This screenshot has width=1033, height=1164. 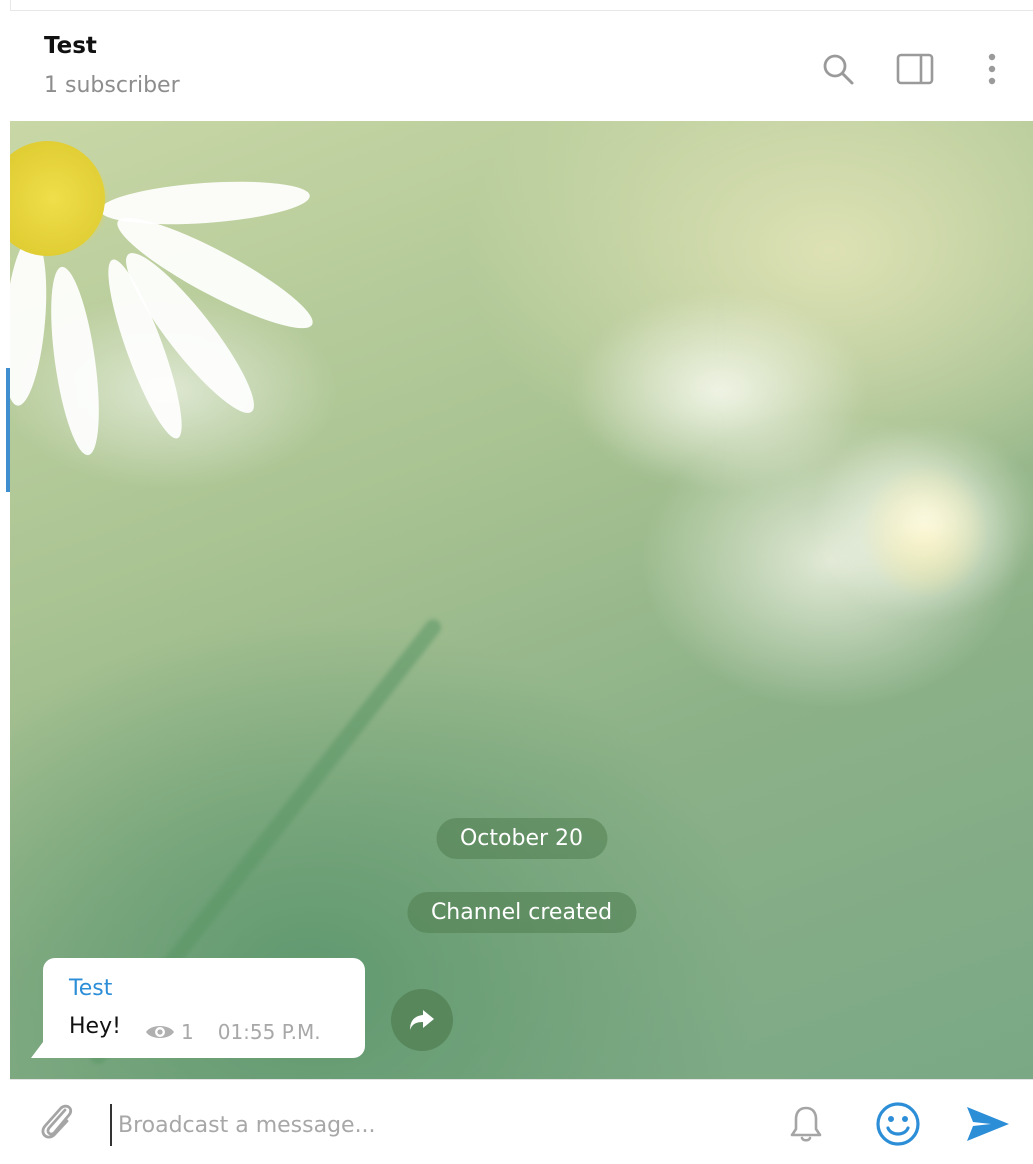 What do you see at coordinates (187, 1032) in the screenshot?
I see `view-count: 1` at bounding box center [187, 1032].